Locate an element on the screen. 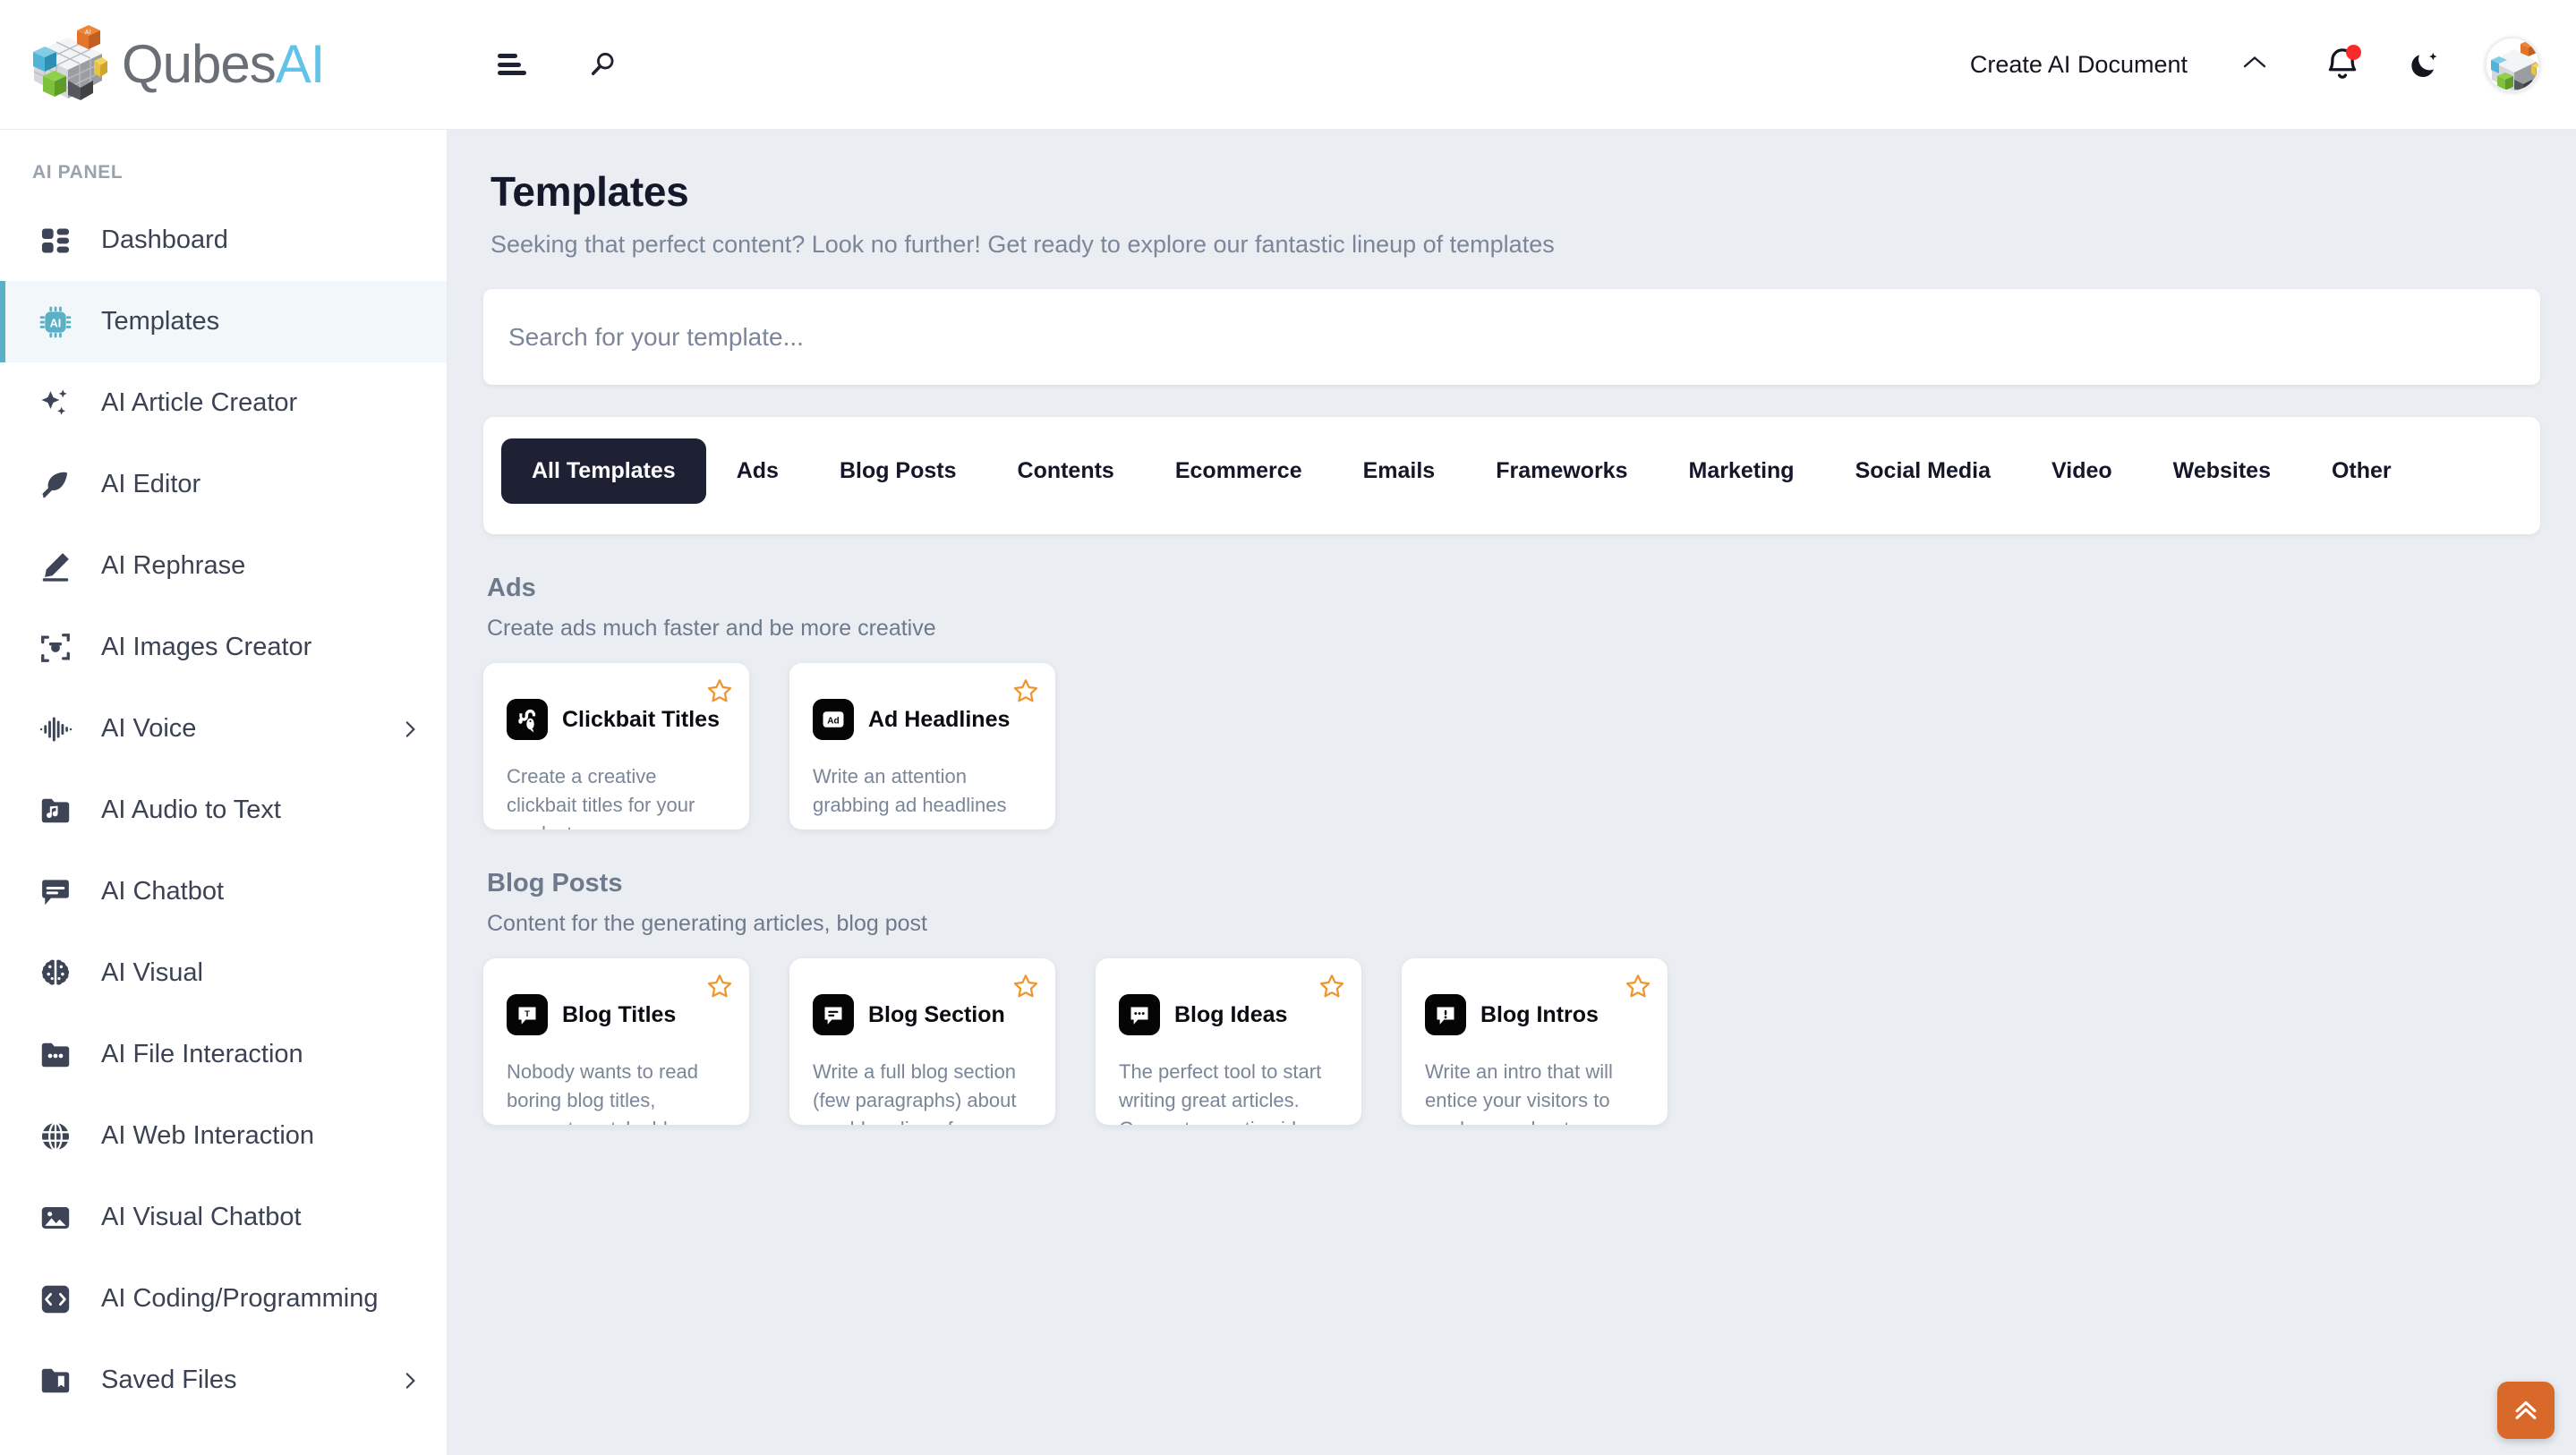  sidebar-item-label: AI Editor is located at coordinates (151, 484).